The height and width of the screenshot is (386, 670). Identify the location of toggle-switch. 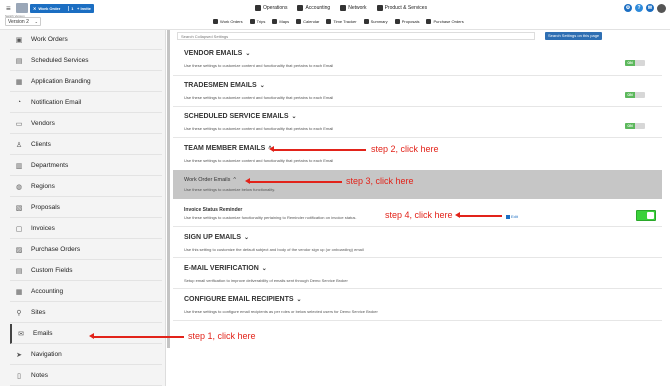
(646, 215).